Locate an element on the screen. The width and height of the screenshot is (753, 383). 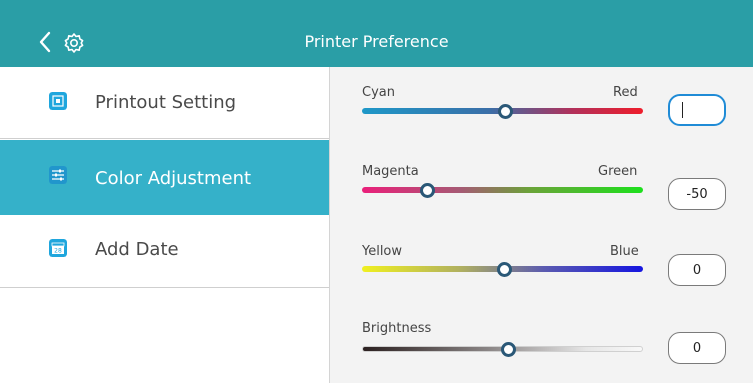
printout-icon is located at coordinates (58, 101).